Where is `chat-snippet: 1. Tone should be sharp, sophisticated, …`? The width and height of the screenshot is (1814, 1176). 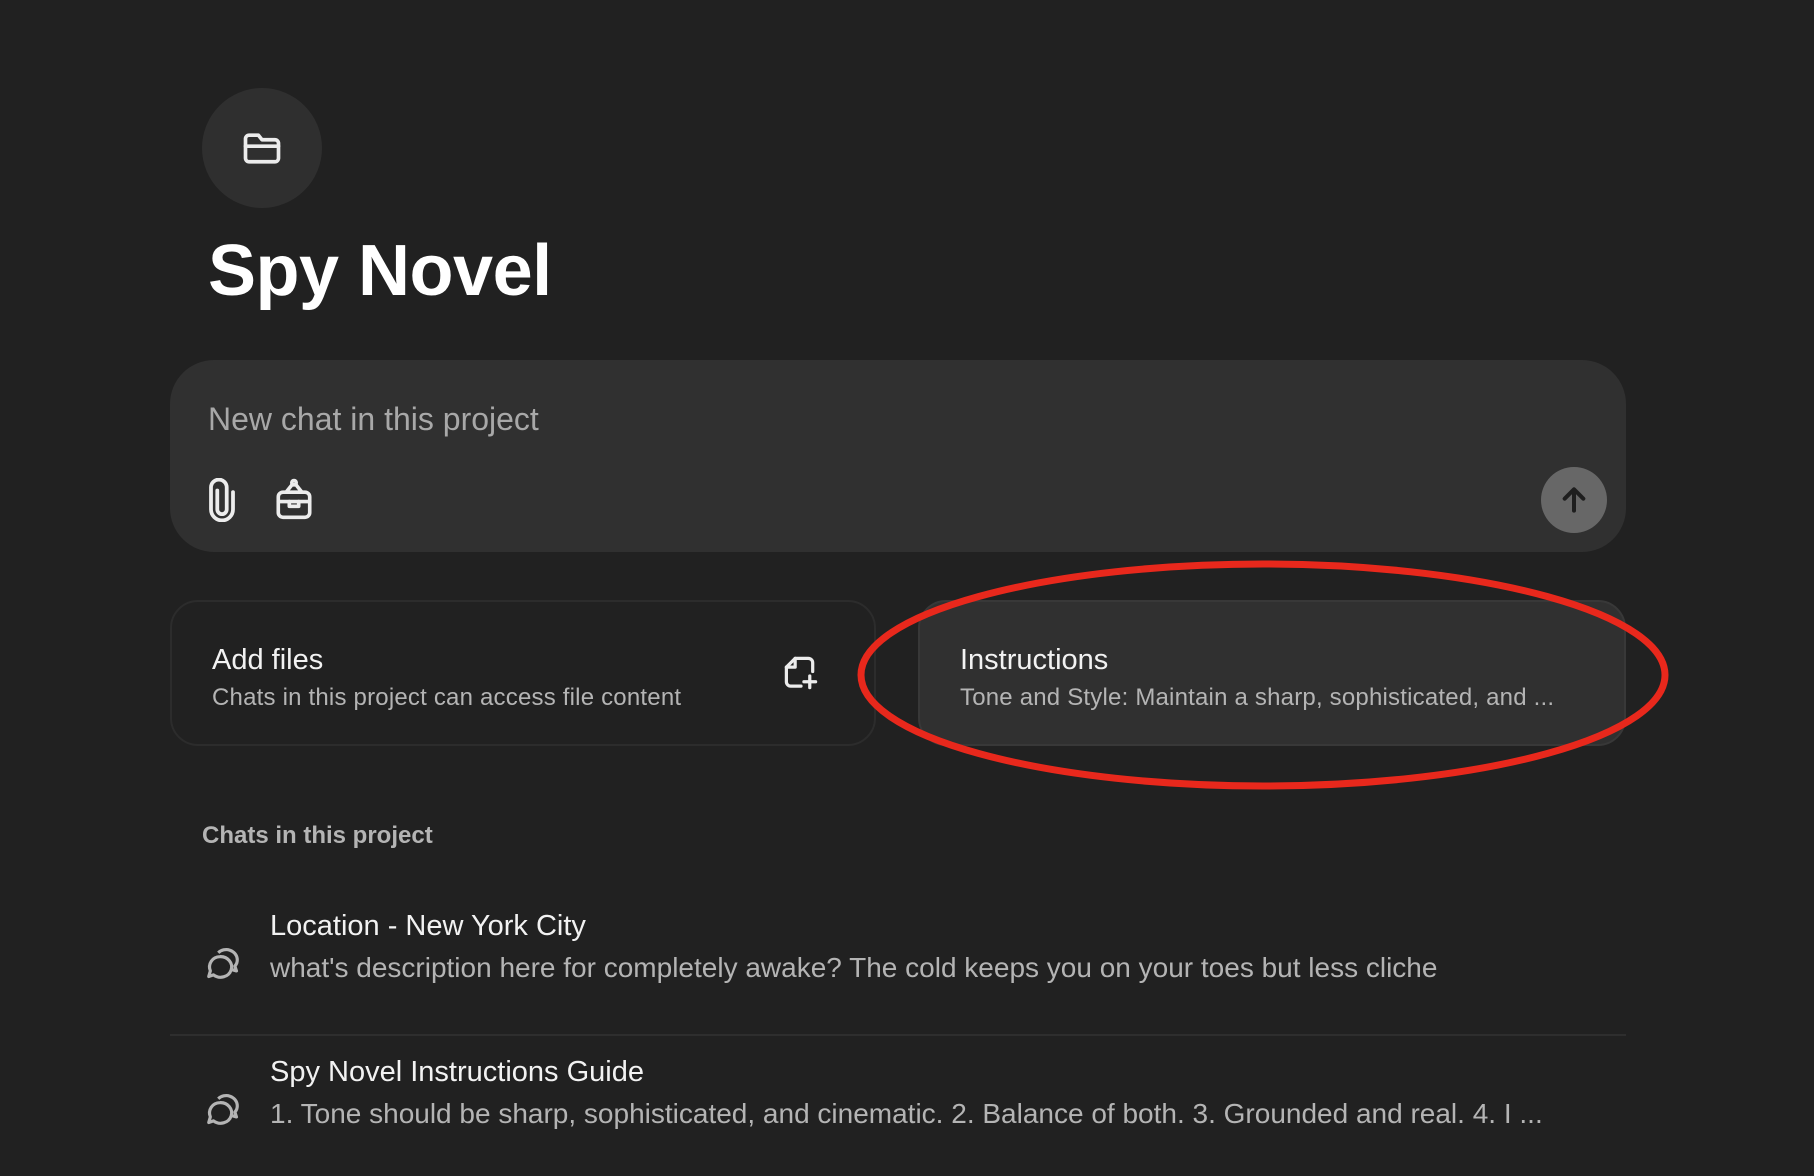
chat-snippet: 1. Tone should be sharp, sophisticated, … is located at coordinates (906, 1113).